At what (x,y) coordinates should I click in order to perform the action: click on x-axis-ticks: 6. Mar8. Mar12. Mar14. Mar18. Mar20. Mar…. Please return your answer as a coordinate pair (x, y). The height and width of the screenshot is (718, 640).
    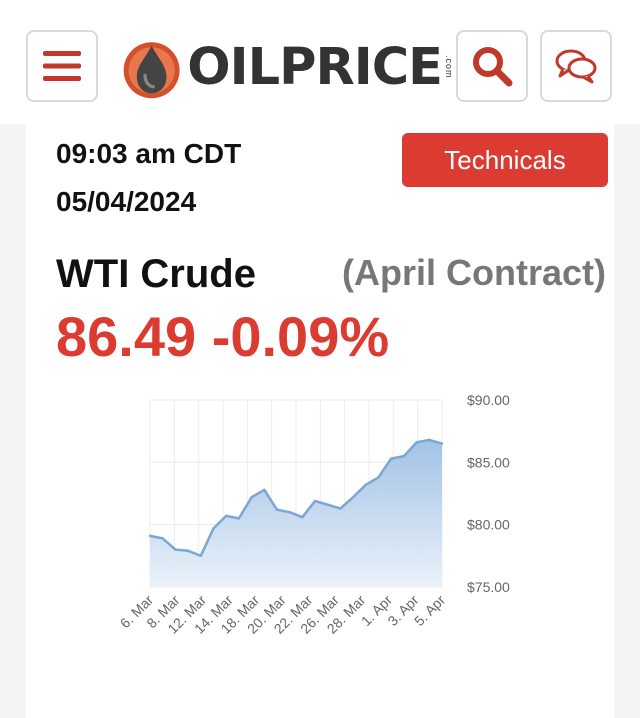
    Looking at the image, I should click on (283, 614).